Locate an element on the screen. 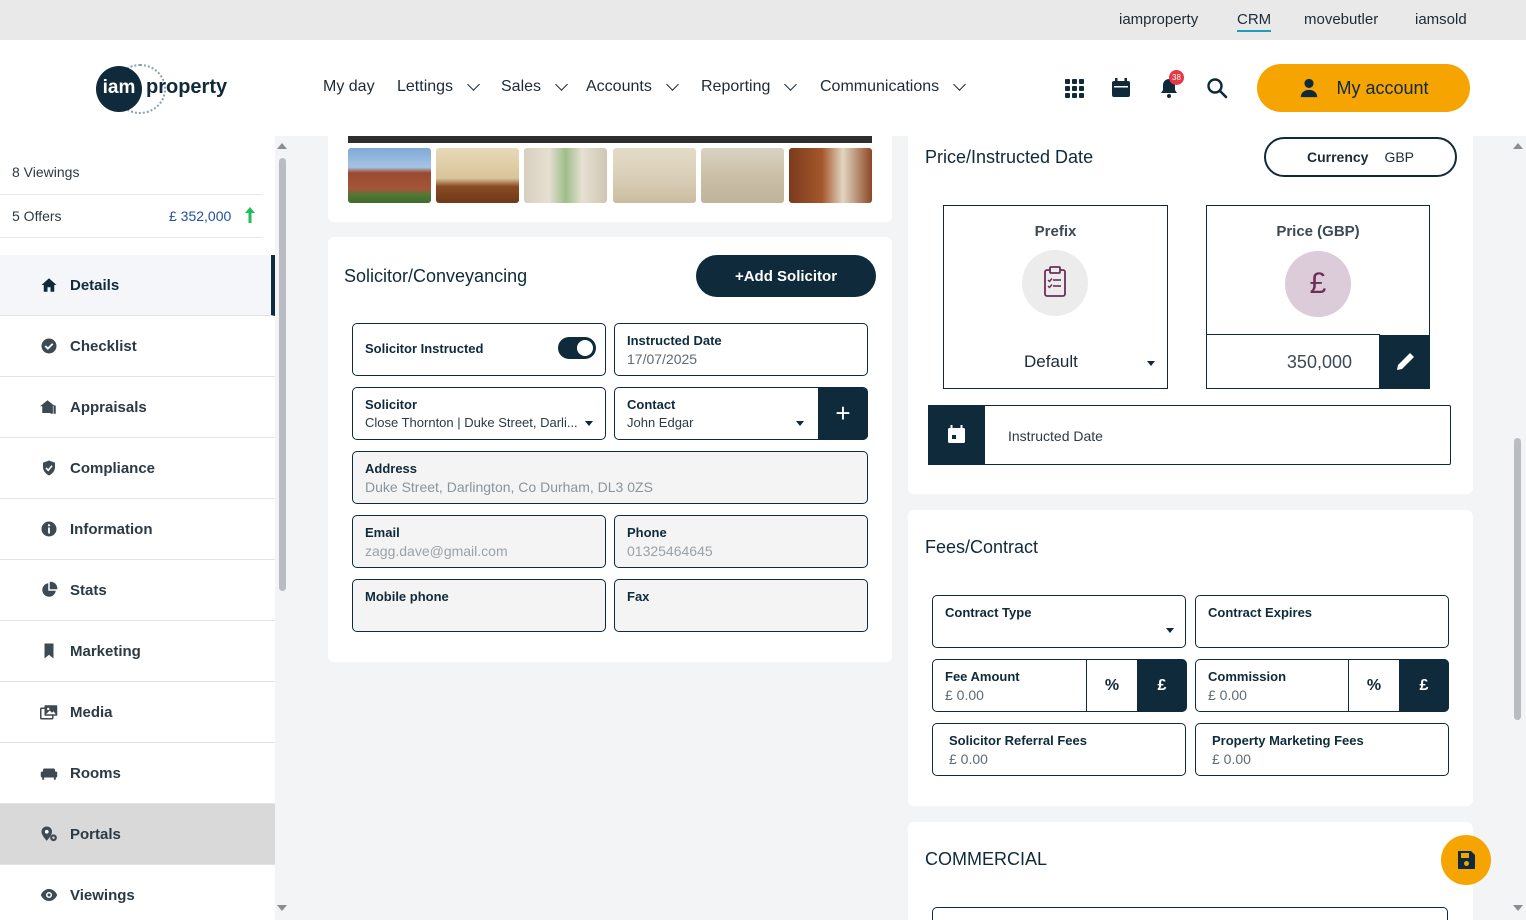 This screenshot has width=1526, height=920. sidebar-item-label: Portals is located at coordinates (95, 834).